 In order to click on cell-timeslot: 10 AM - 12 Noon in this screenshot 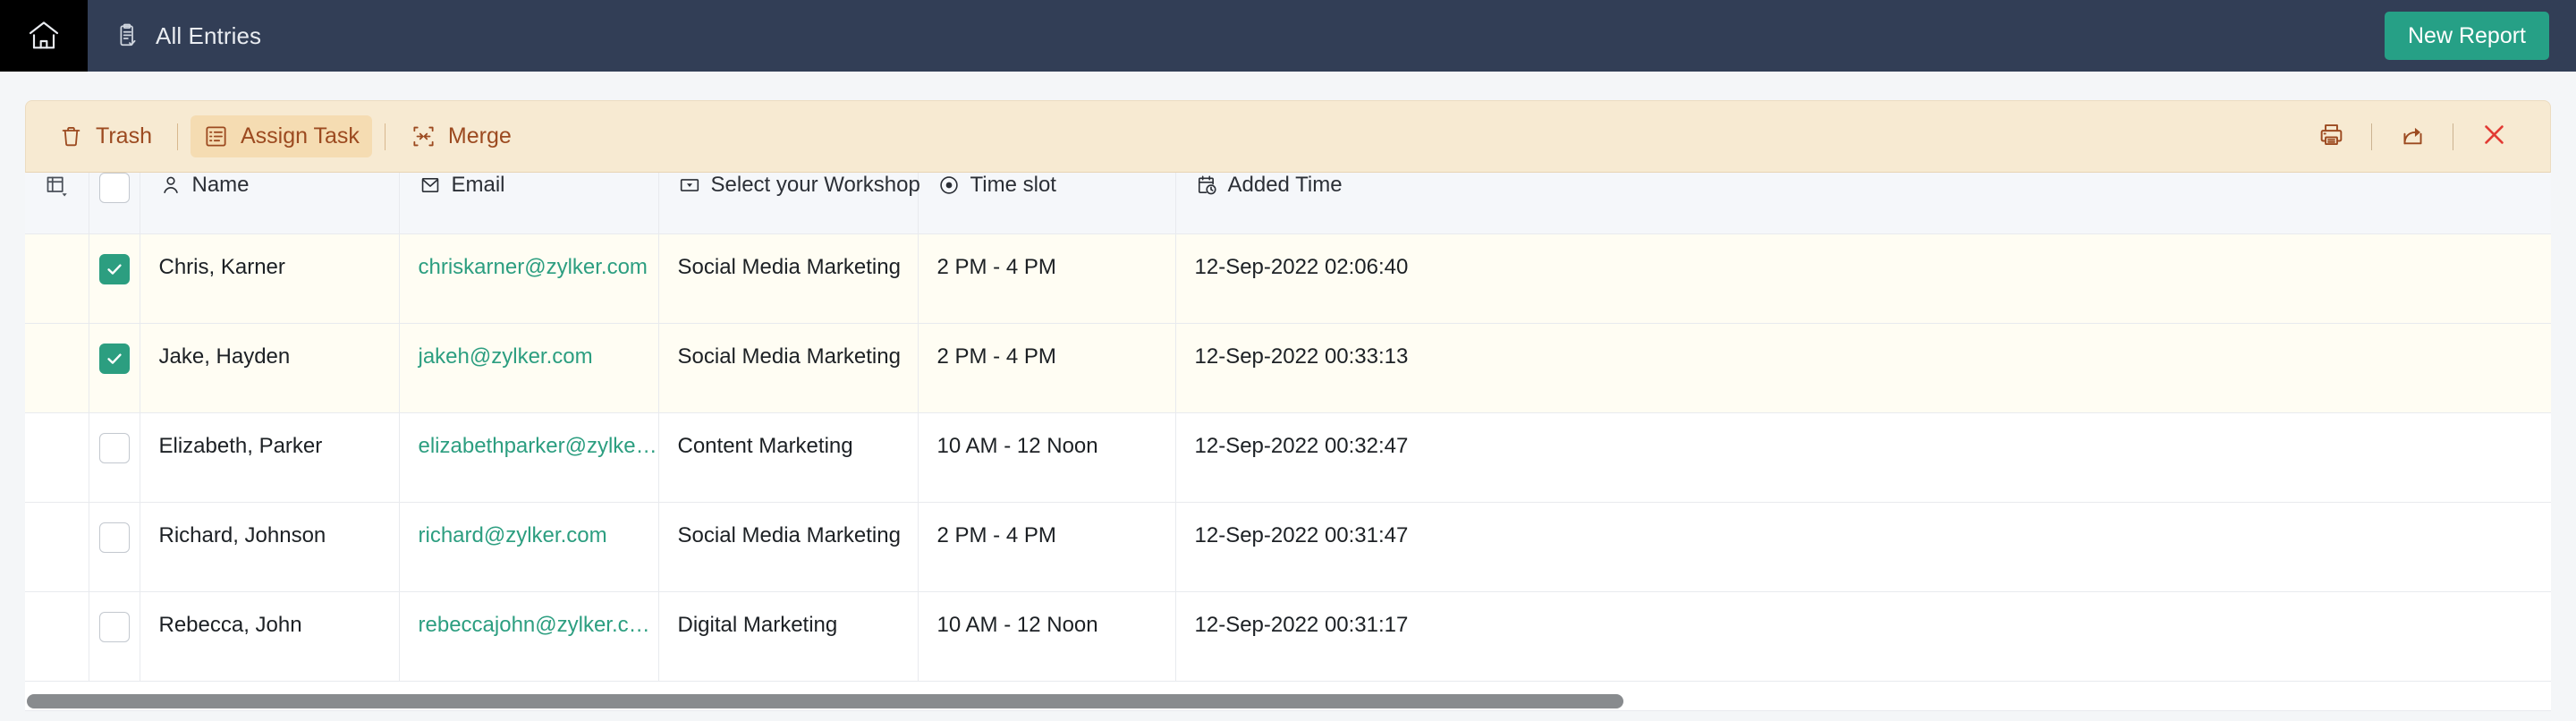, I will do `click(1047, 636)`.